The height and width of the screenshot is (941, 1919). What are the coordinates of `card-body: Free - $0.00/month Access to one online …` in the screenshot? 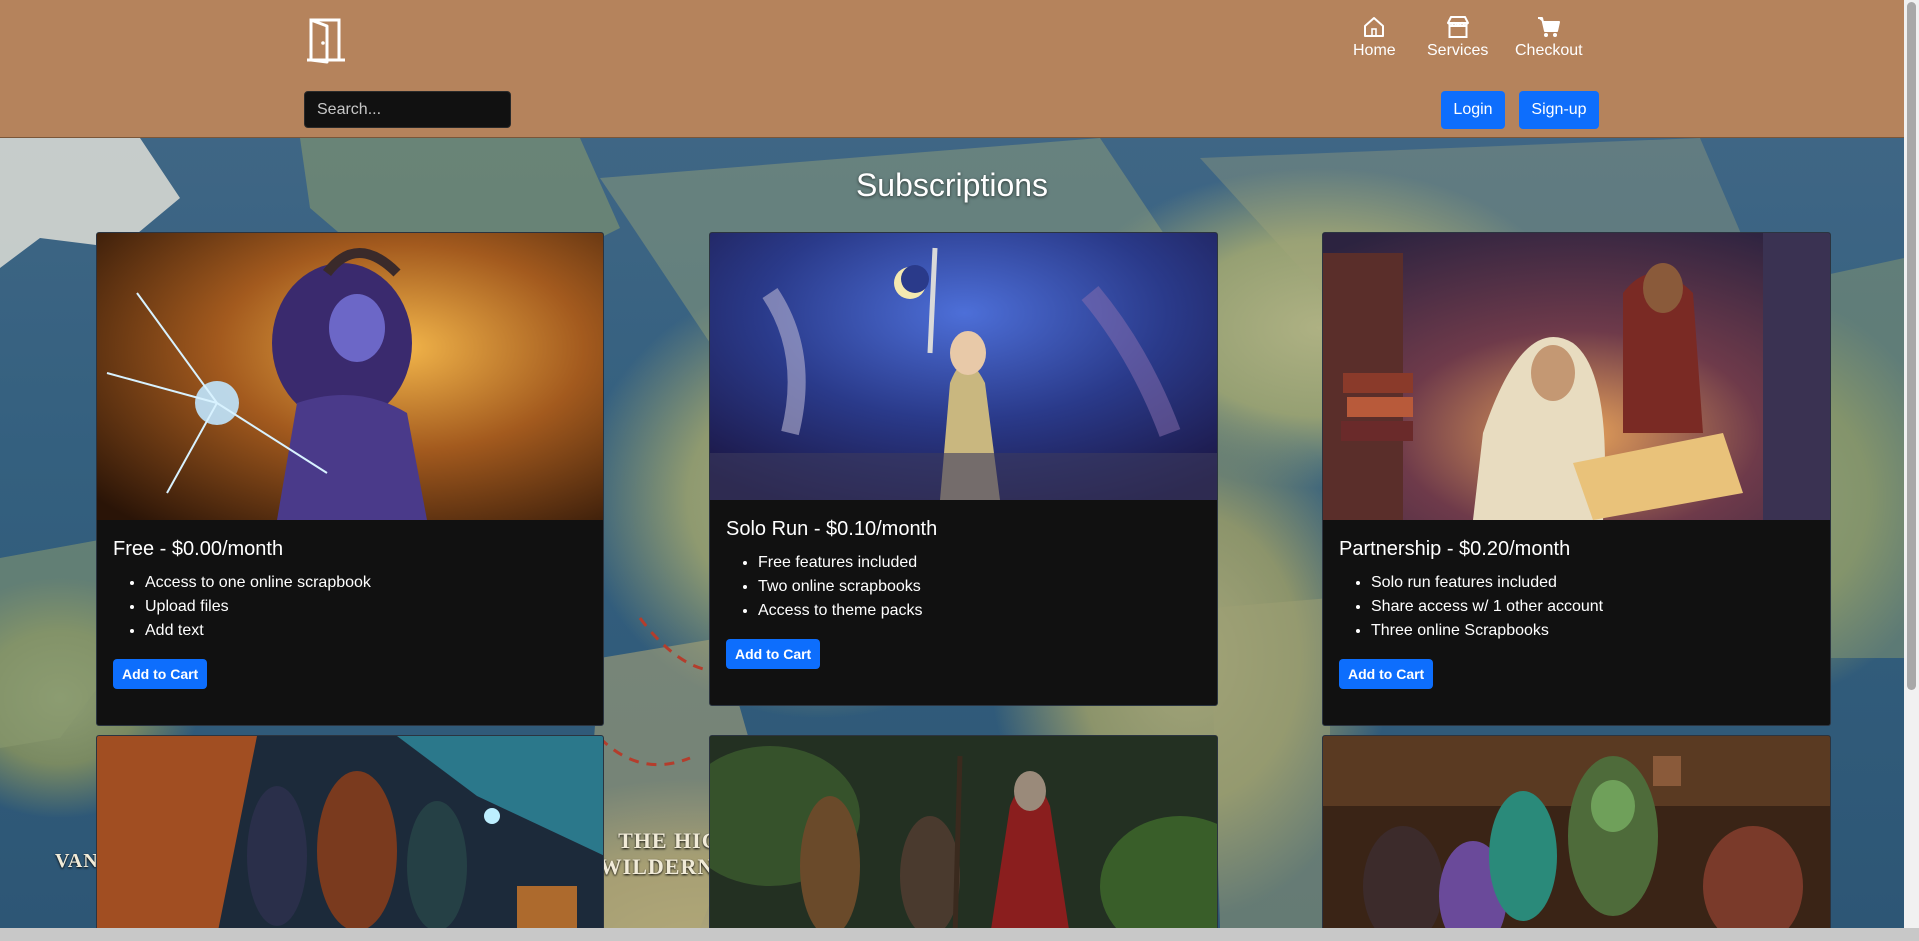 It's located at (350, 611).